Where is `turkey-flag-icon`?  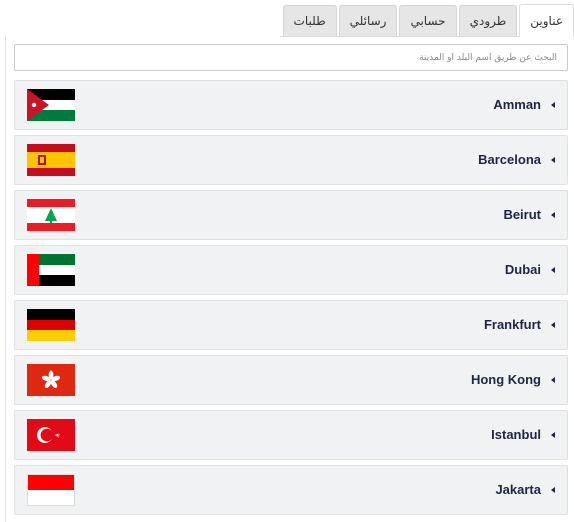
turkey-flag-icon is located at coordinates (51, 435).